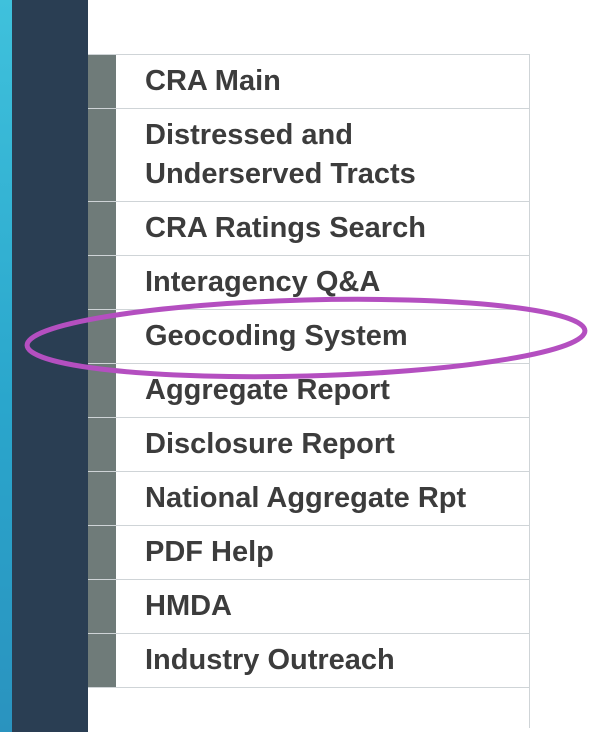 This screenshot has width=595, height=732. I want to click on nav-item-label: PDF Help, so click(209, 552).